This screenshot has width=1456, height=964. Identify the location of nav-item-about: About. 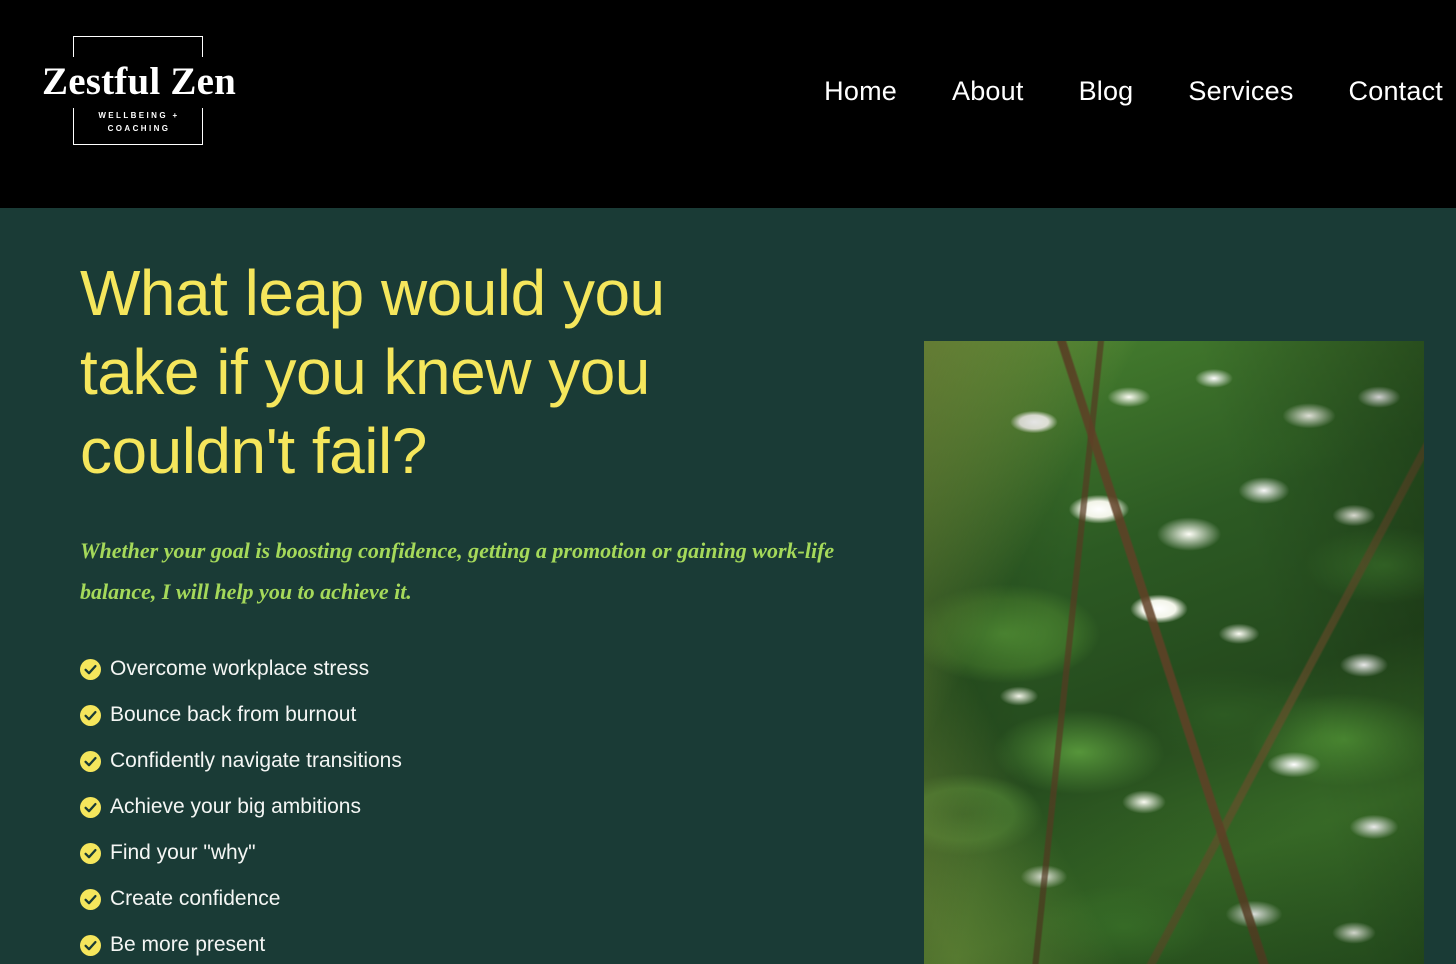
(988, 91).